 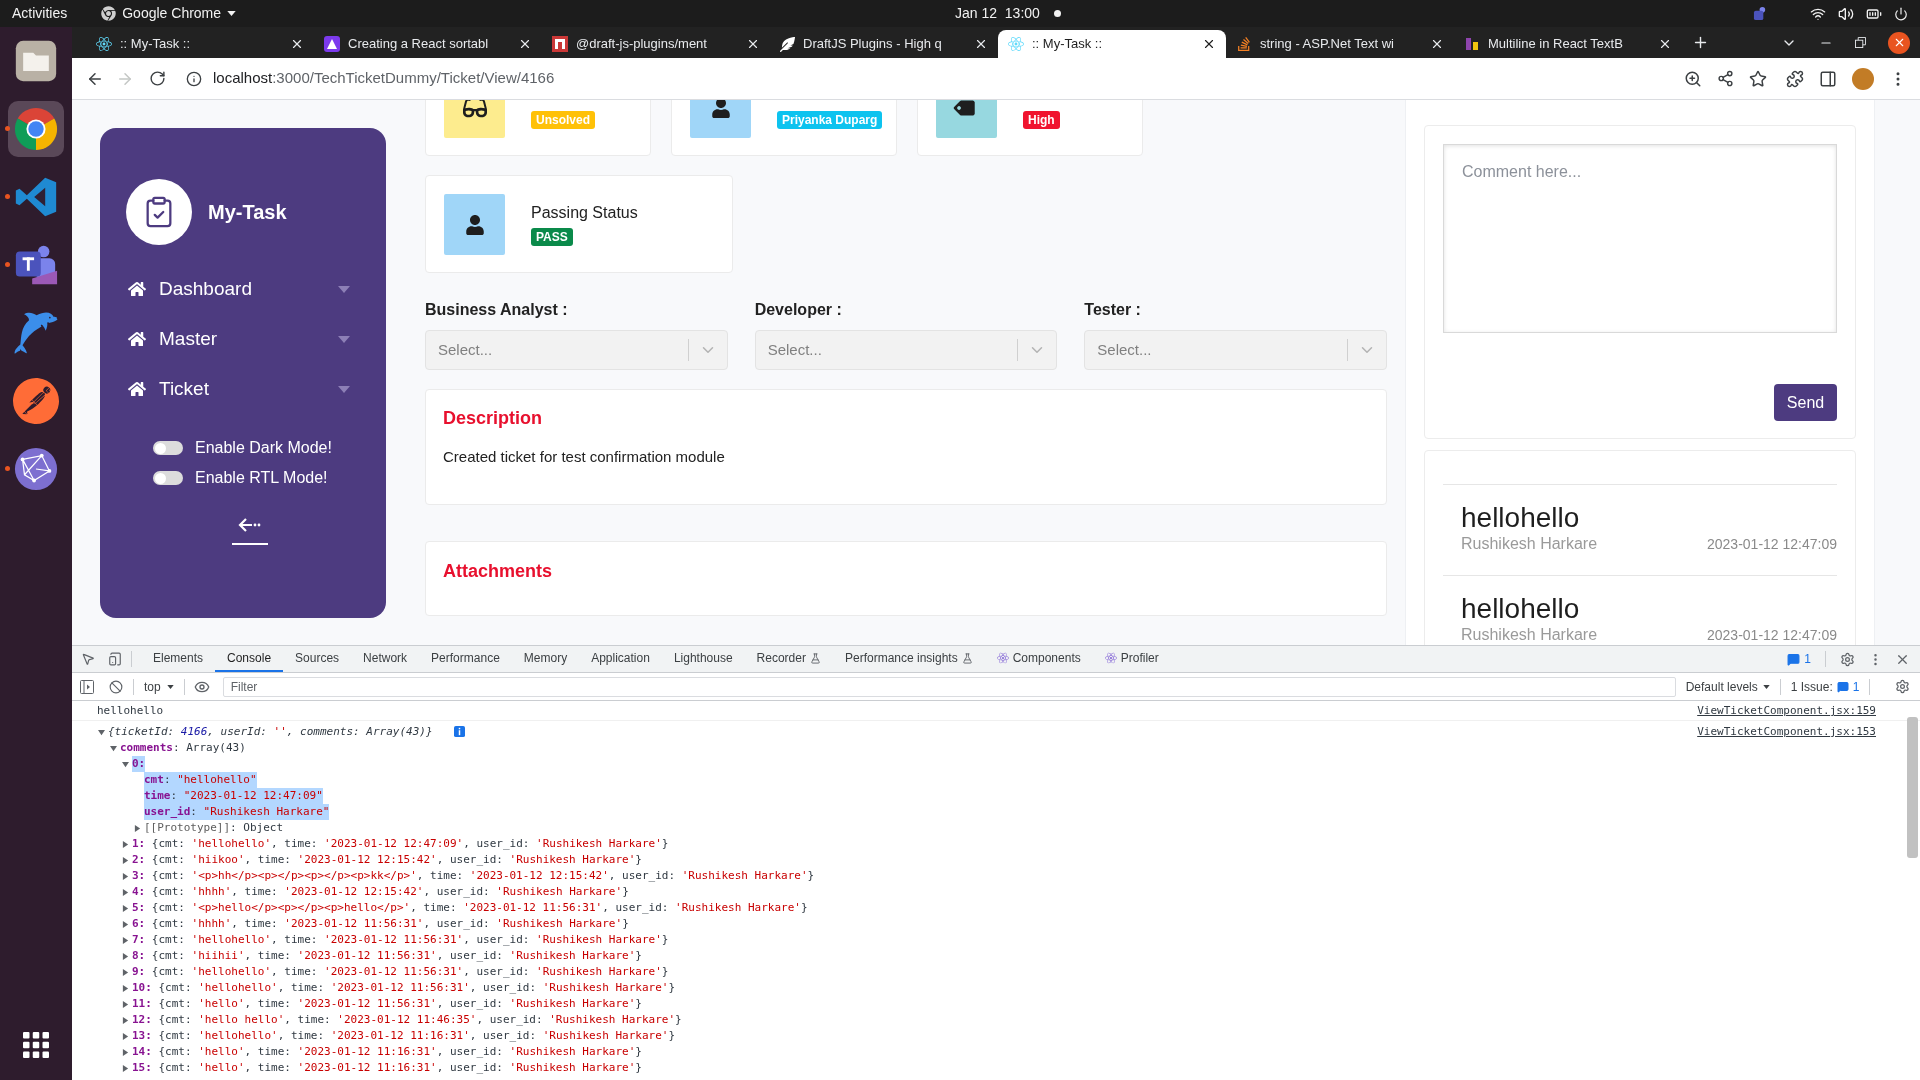 What do you see at coordinates (465, 659) in the screenshot?
I see `devtools-tab: Performance` at bounding box center [465, 659].